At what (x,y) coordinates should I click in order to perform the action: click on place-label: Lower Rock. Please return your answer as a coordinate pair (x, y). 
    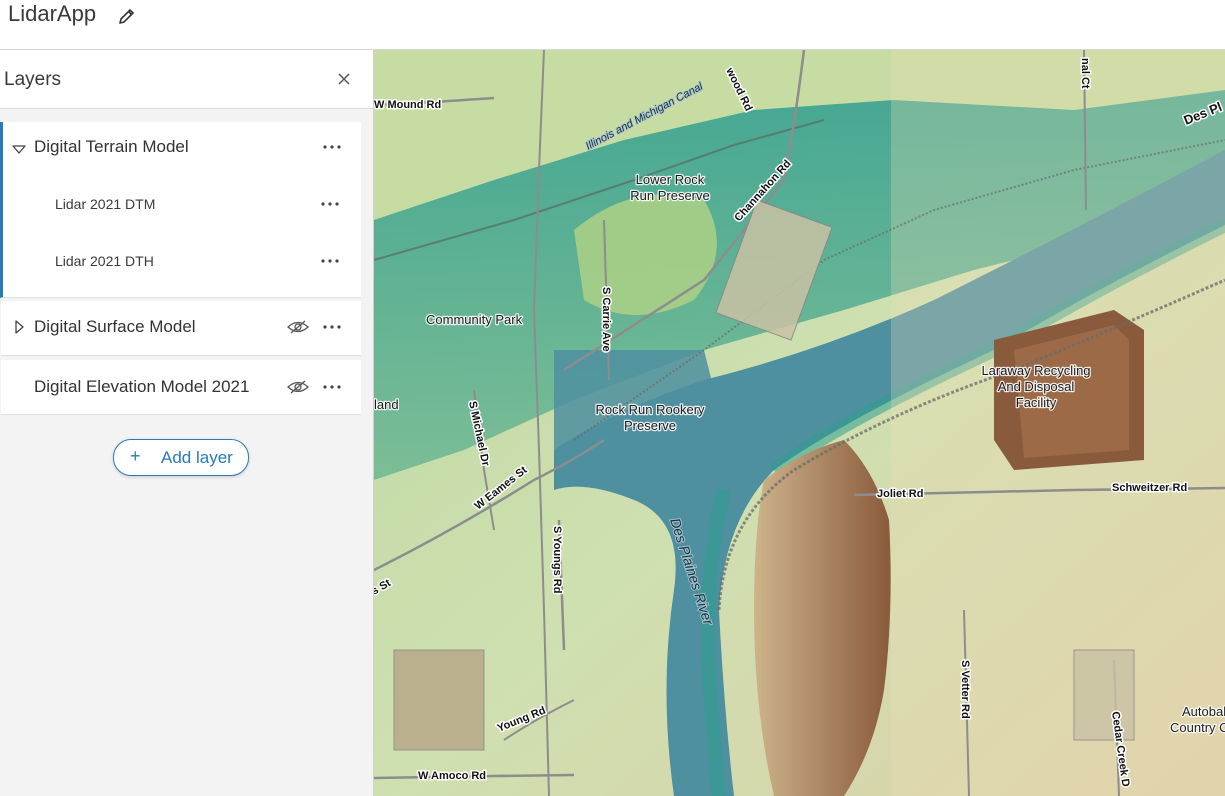
    Looking at the image, I should click on (670, 179).